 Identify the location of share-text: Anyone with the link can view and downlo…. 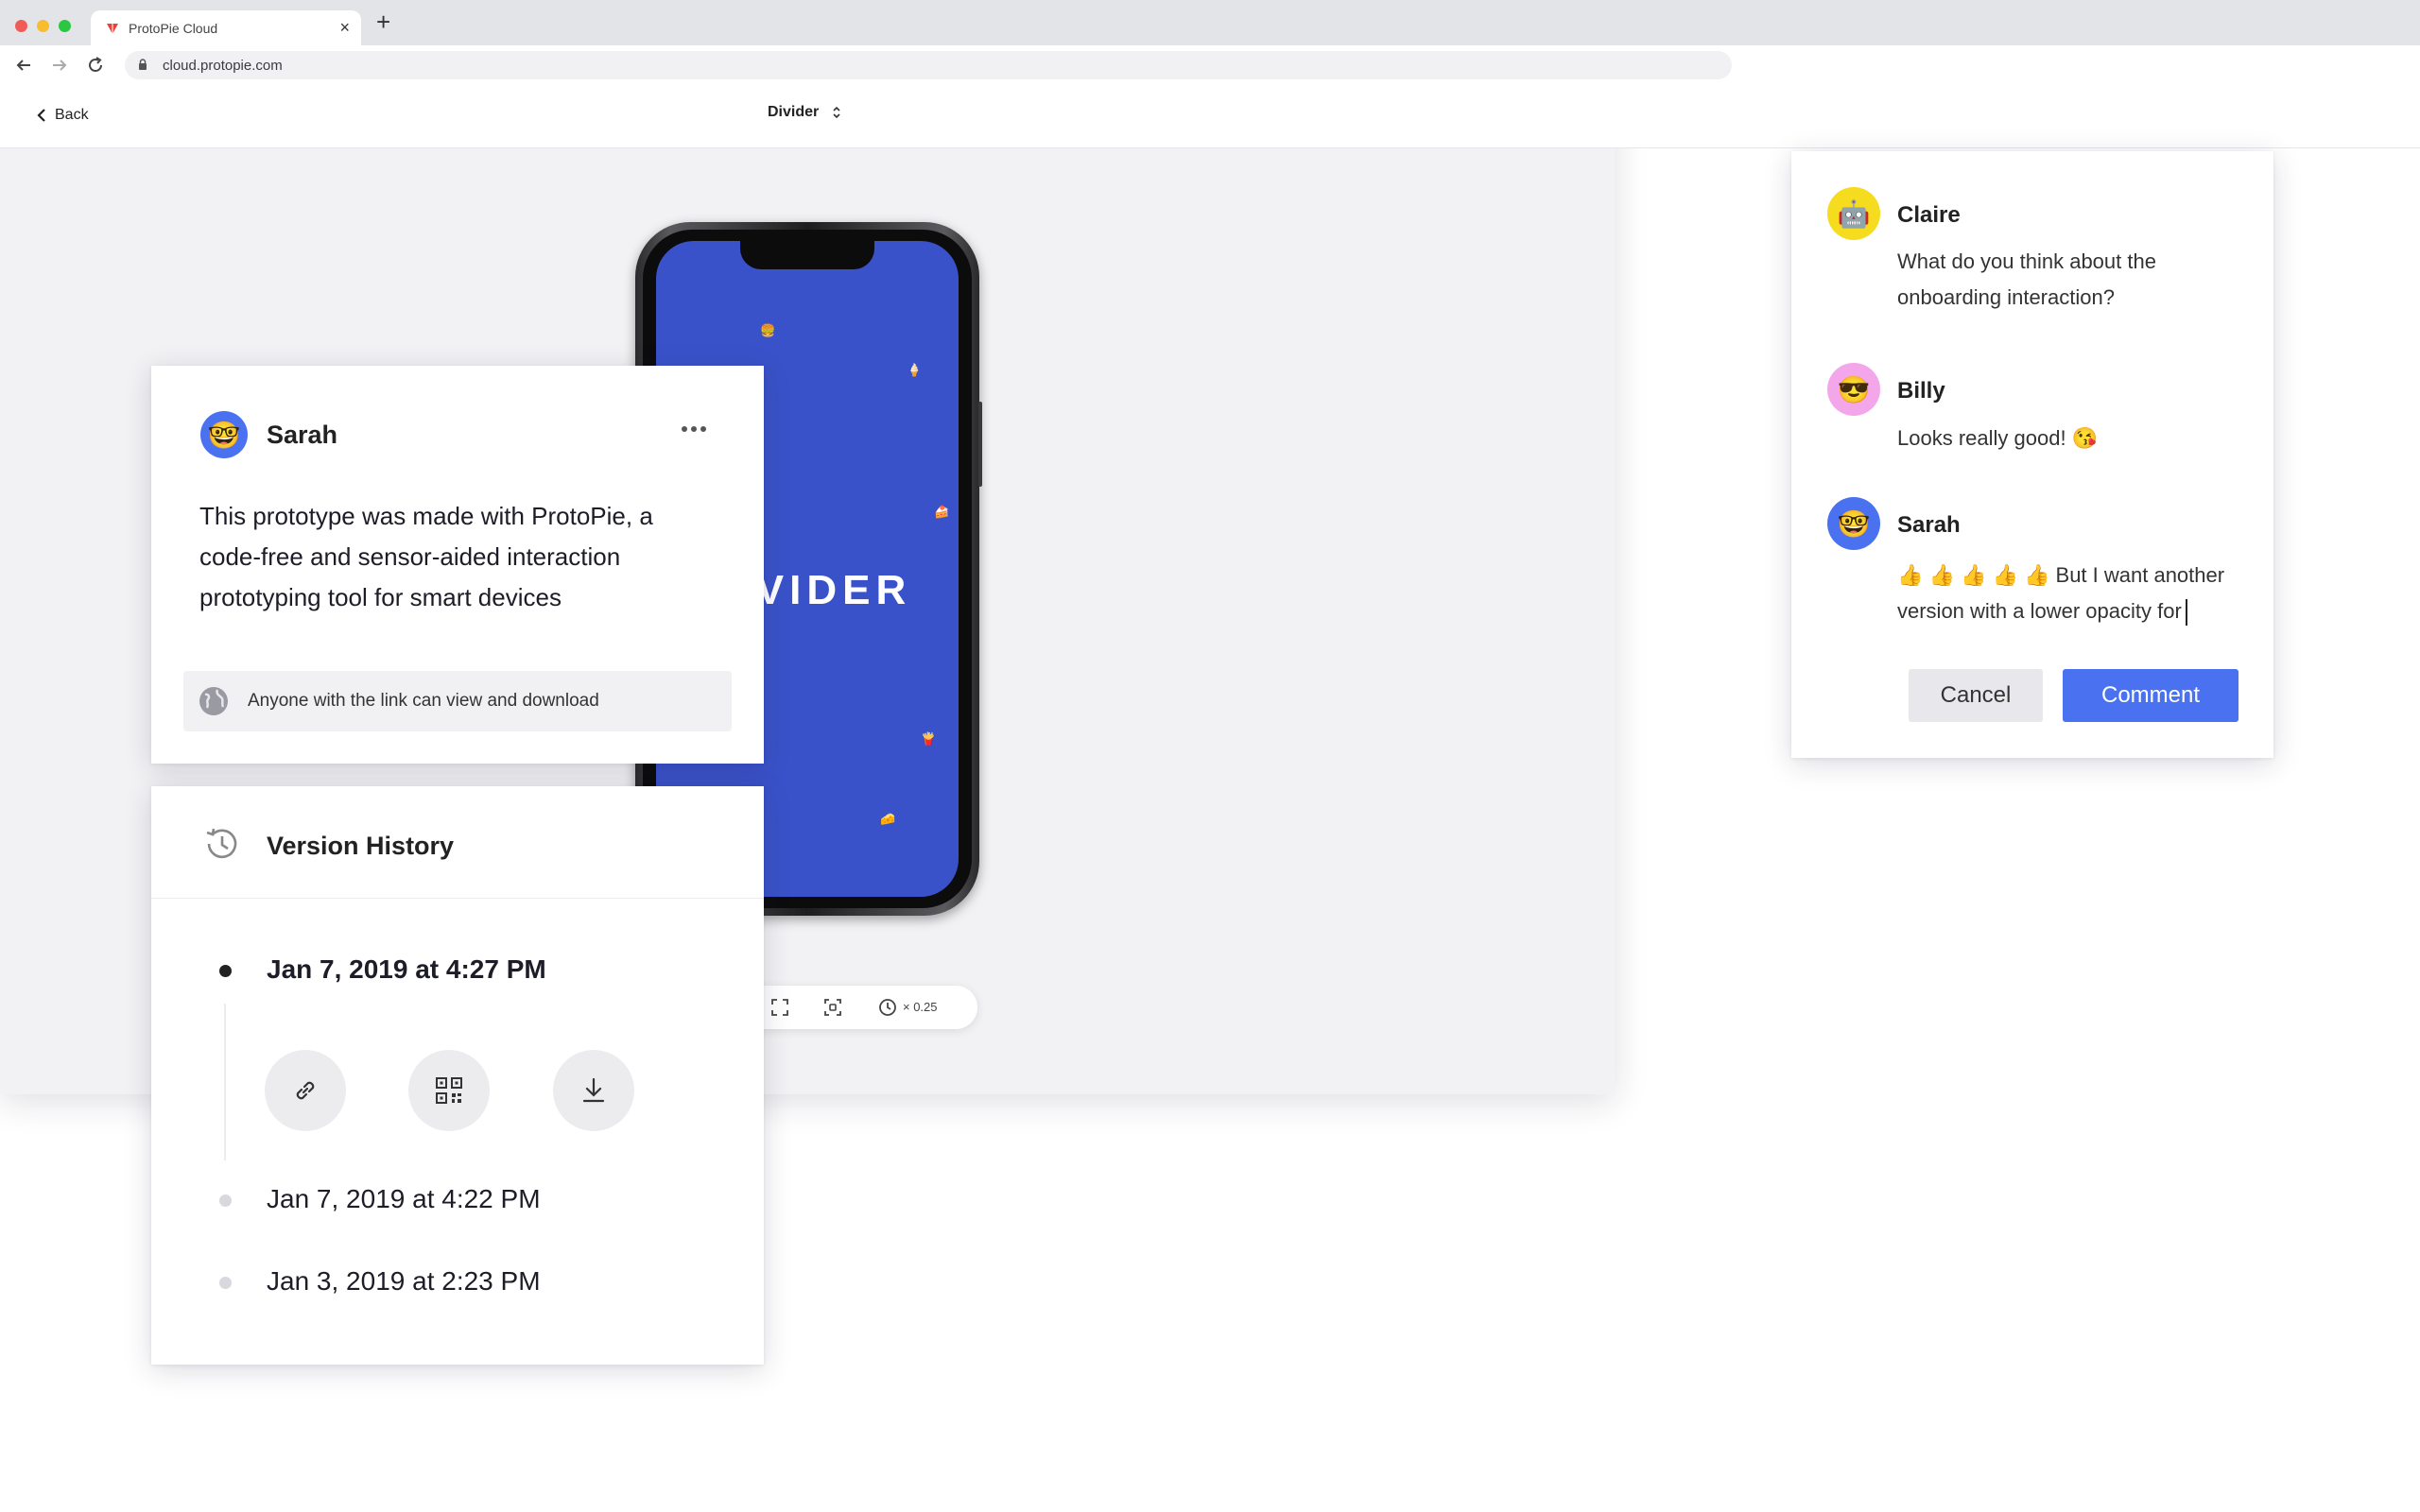
(423, 701).